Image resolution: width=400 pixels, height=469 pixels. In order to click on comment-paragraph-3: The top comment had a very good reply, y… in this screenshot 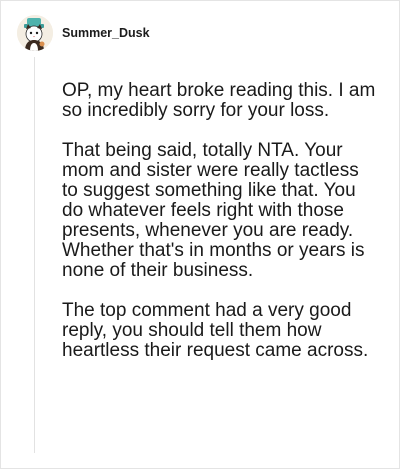, I will do `click(215, 330)`.